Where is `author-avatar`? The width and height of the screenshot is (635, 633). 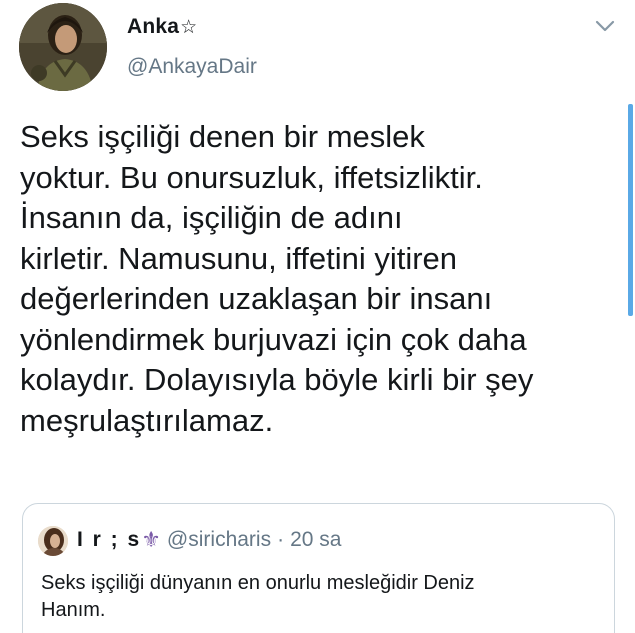
author-avatar is located at coordinates (63, 47).